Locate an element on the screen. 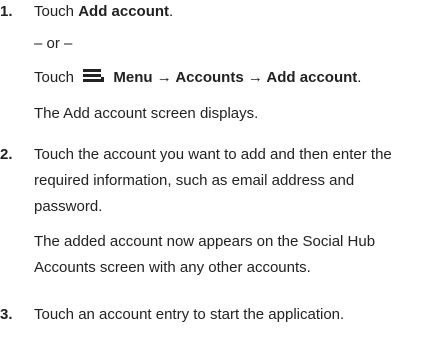  or-separator: – or – is located at coordinates (53, 43).